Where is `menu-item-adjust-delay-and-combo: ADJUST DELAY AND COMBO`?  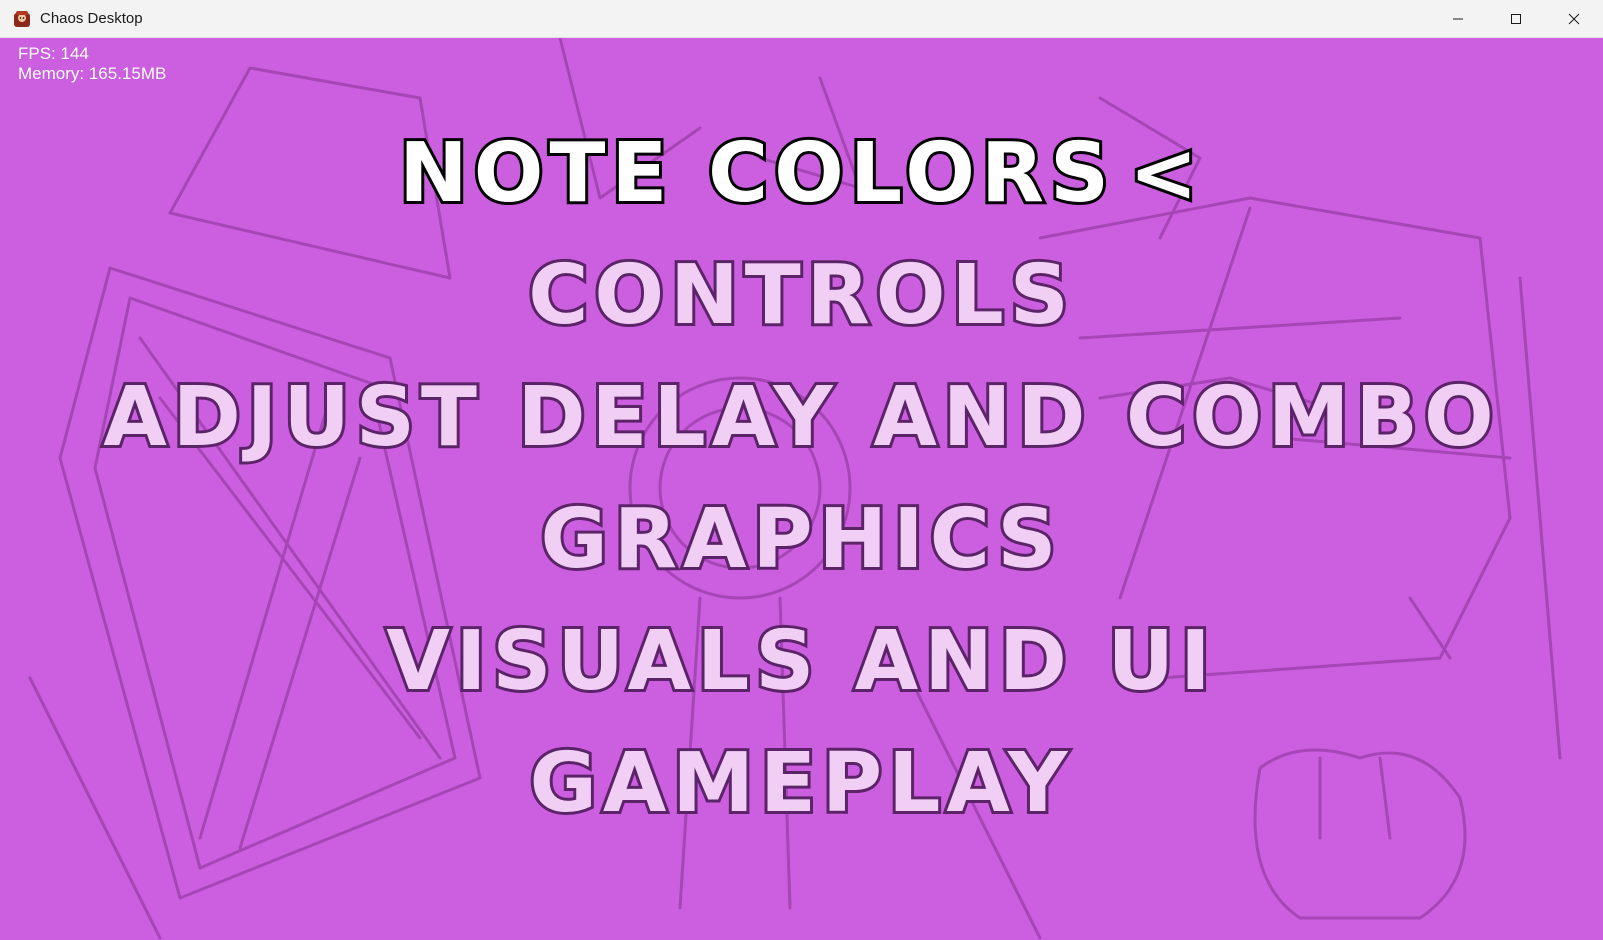
menu-item-adjust-delay-and-combo: ADJUST DELAY AND COMBO is located at coordinates (801, 417).